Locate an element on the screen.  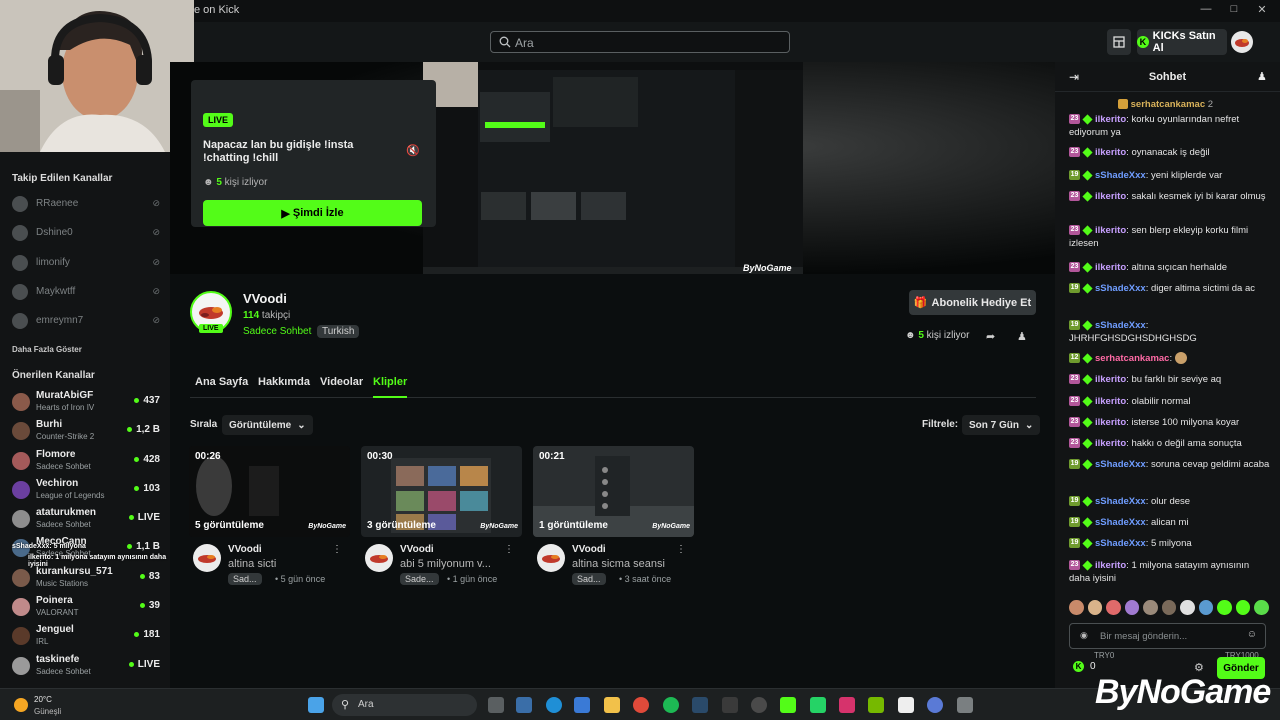
sidebar-recommended-item: Vechiron League of Legends 103 is located at coordinates (86, 491).